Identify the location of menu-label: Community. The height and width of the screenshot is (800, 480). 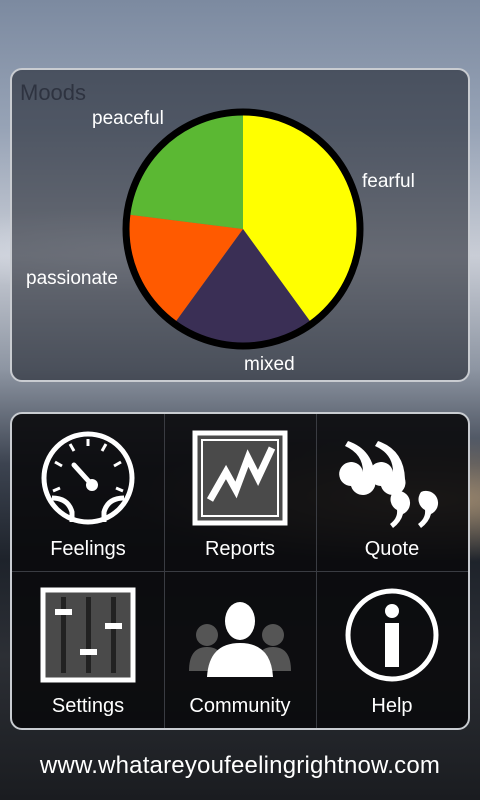
(240, 706).